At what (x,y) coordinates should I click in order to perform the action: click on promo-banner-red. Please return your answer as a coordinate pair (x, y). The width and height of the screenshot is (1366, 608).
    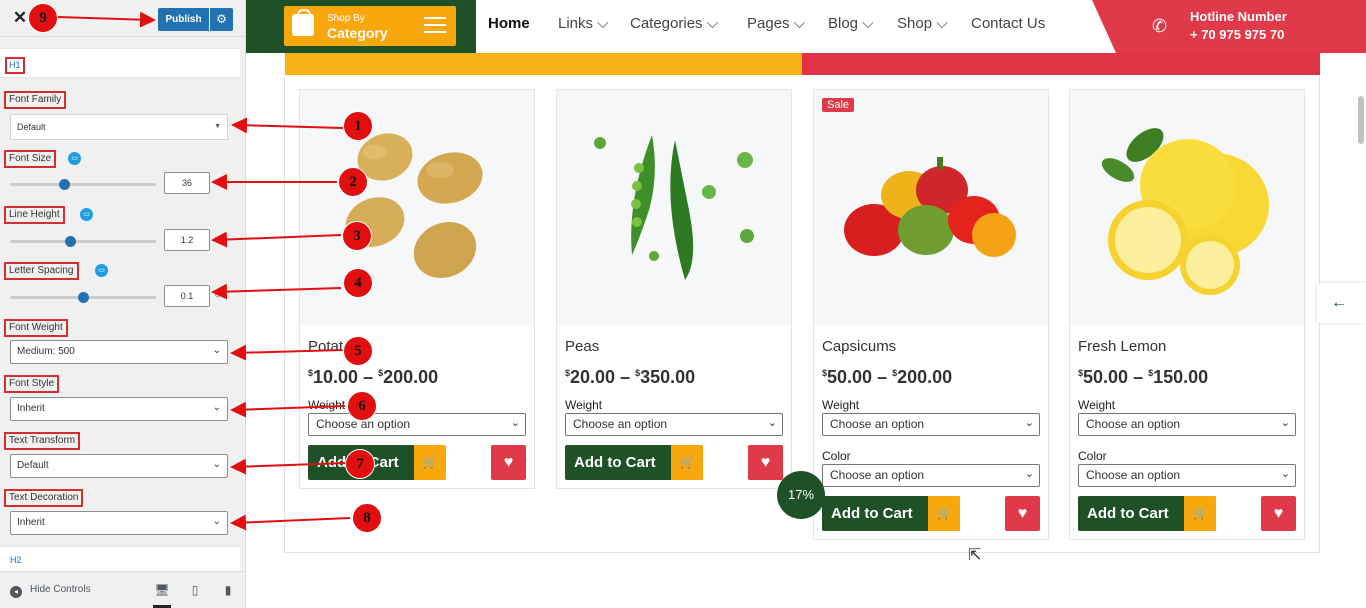
    Looking at the image, I should click on (1061, 64).